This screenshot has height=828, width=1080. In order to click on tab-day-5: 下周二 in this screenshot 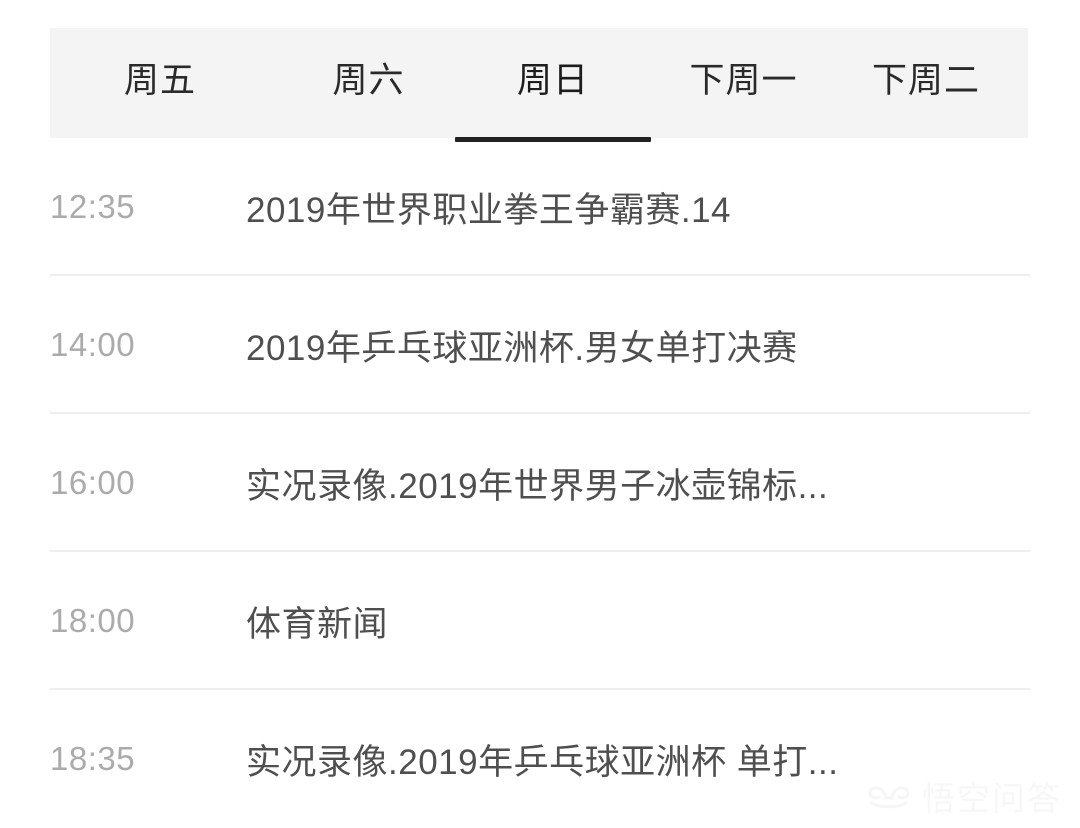, I will do `click(926, 83)`.